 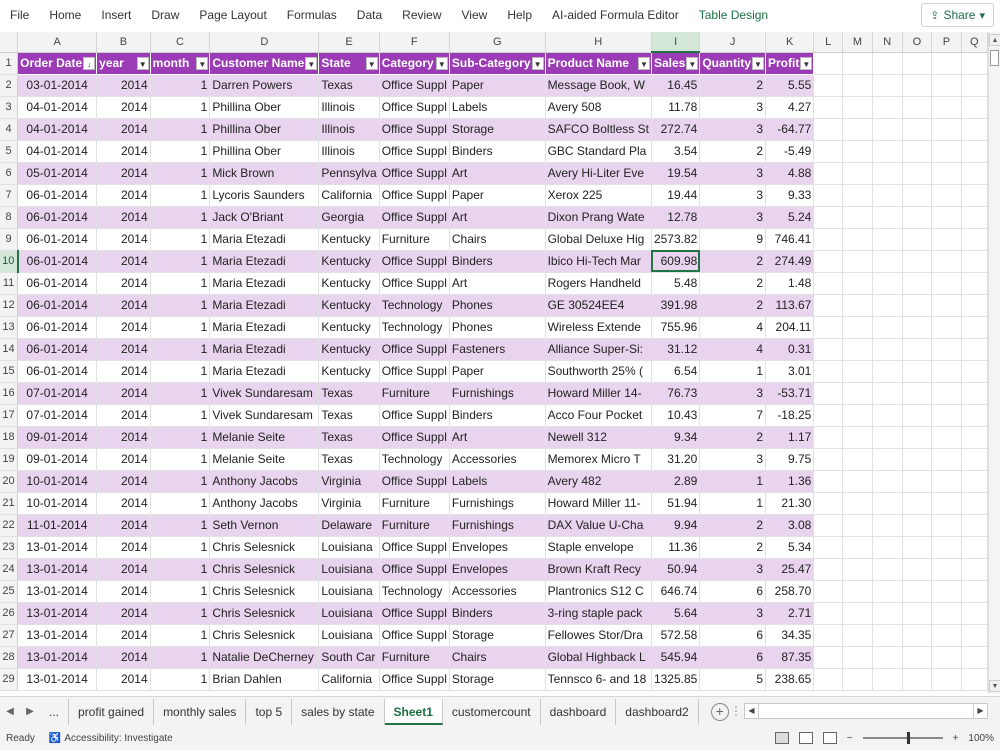 I want to click on table-cell: 09-01-2014, so click(x=57, y=437).